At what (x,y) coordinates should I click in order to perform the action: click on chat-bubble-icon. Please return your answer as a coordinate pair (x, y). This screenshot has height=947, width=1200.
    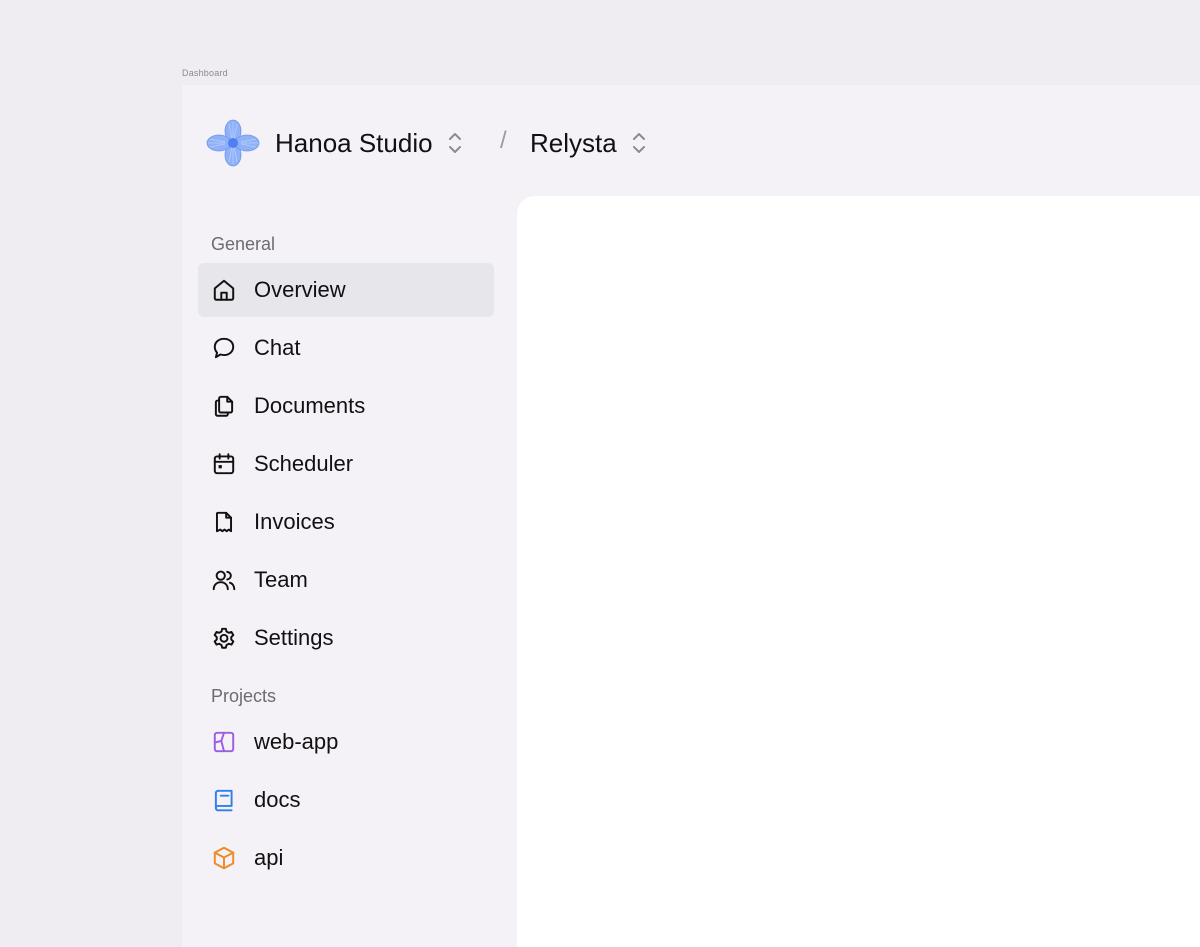
    Looking at the image, I should click on (224, 348).